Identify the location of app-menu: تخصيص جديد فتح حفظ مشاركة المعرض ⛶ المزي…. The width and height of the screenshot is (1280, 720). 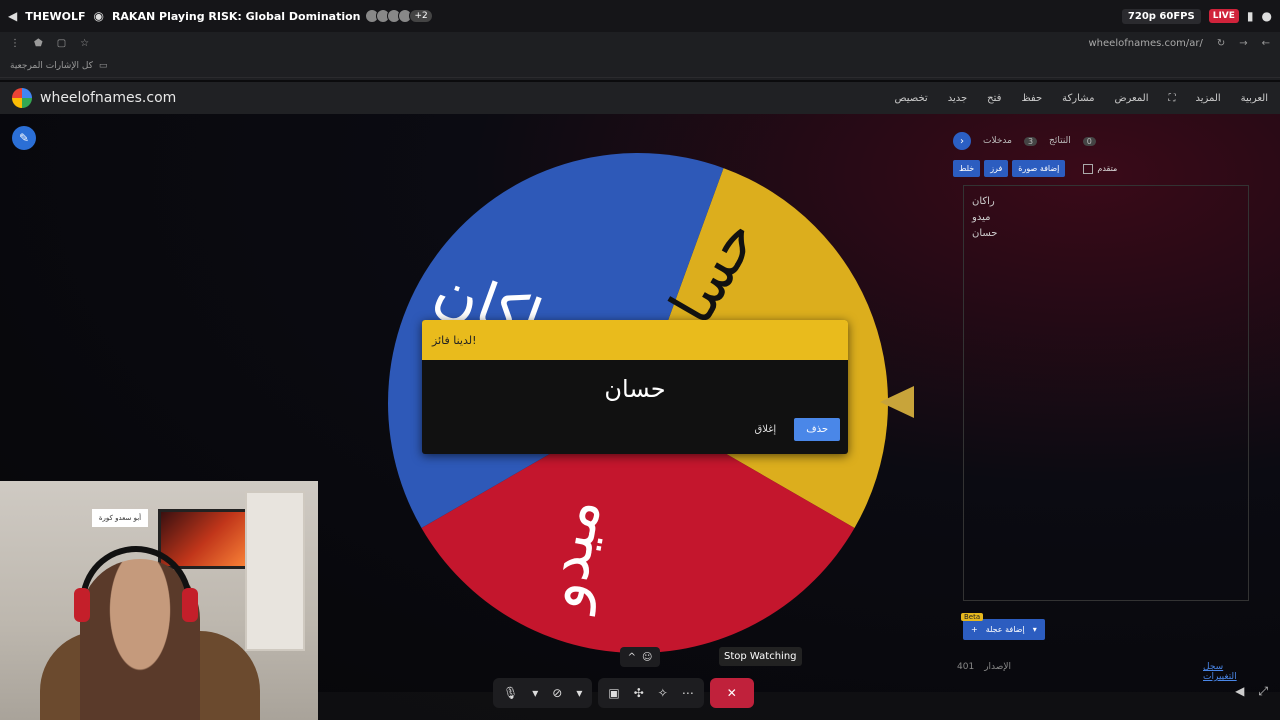
(1081, 98).